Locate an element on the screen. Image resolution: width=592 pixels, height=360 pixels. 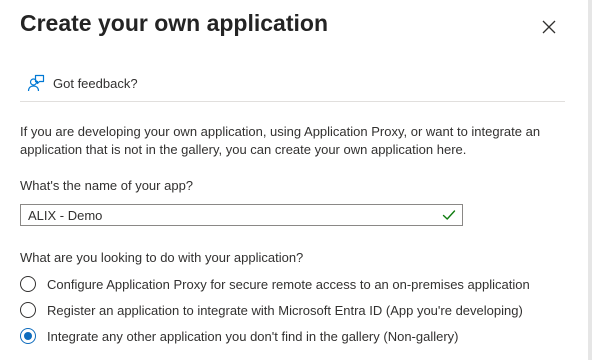
feedback-link: Got feedback? is located at coordinates (82, 83).